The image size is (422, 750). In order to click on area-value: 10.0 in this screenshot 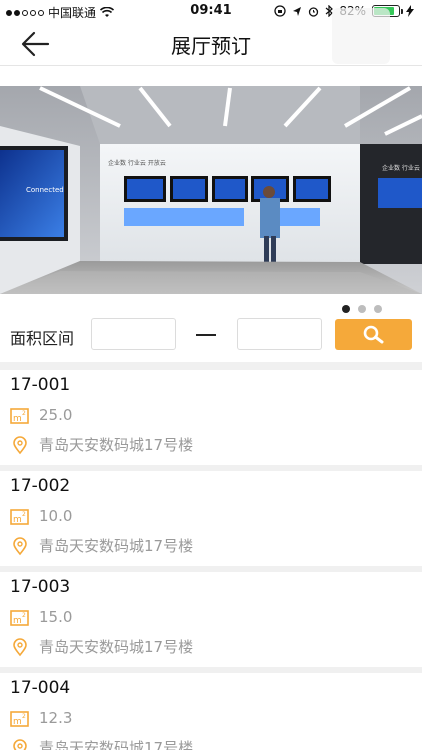, I will do `click(56, 516)`.